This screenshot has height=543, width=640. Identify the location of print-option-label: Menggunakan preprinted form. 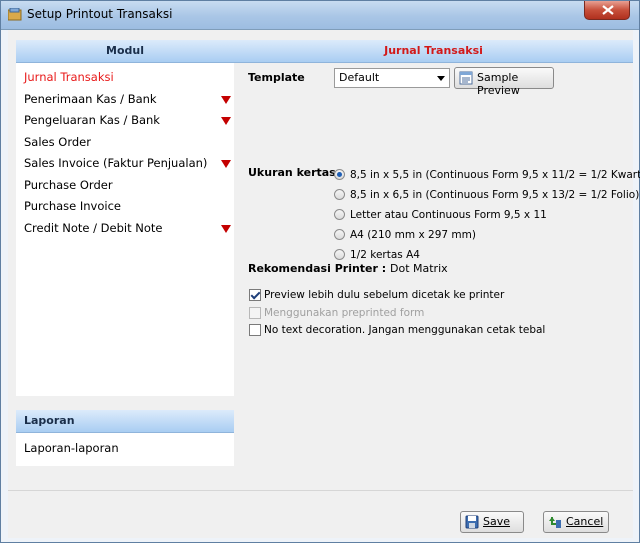
(344, 313).